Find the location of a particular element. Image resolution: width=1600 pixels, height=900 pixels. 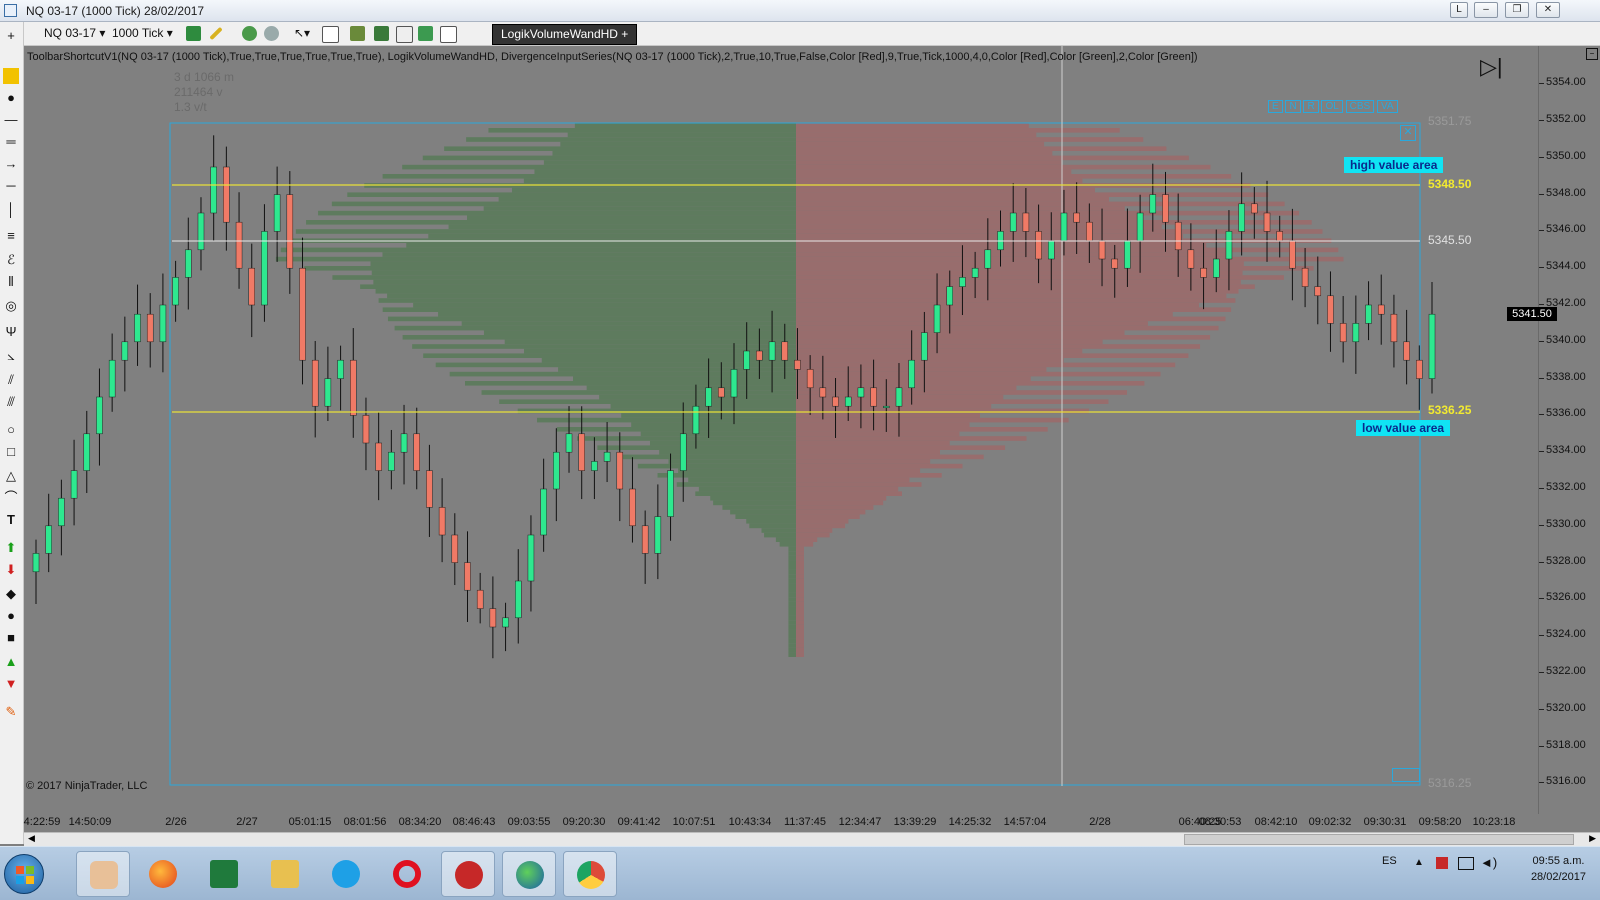

restore-button: ❐ is located at coordinates (1517, 10).